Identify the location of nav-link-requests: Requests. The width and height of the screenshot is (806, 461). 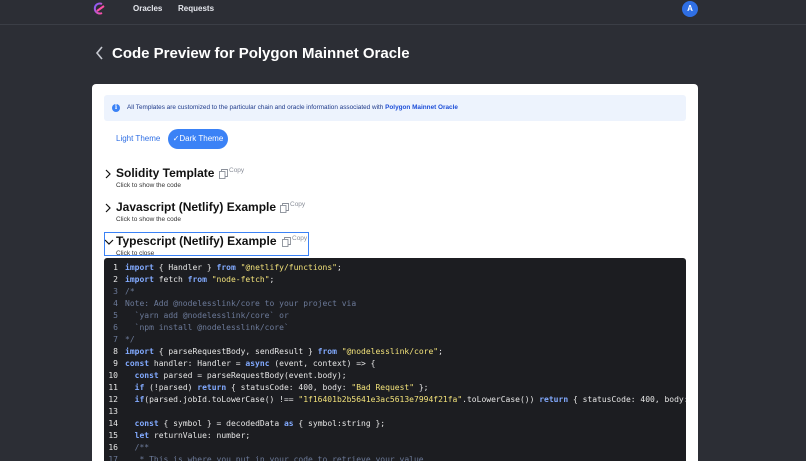
(196, 8).